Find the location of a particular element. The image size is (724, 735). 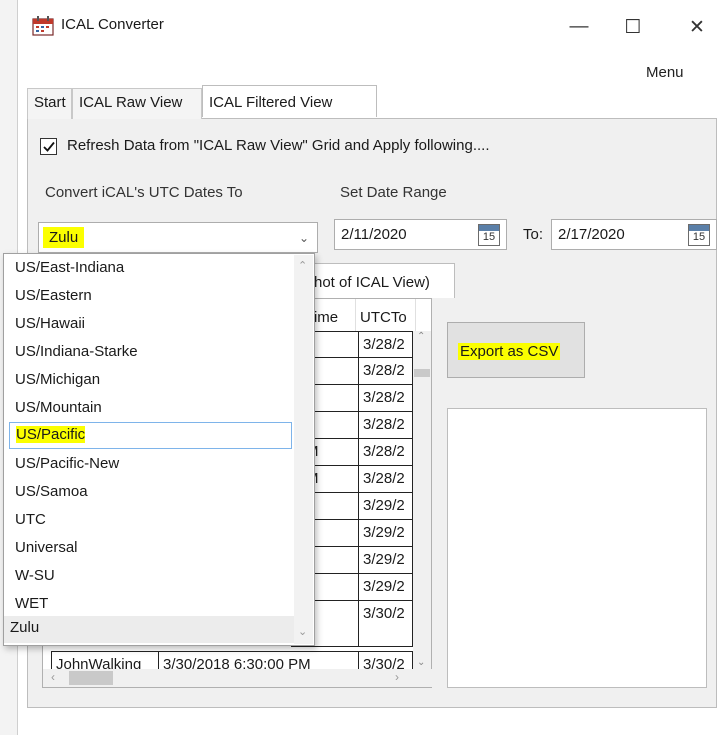

dropdown-option: US/Eastern is located at coordinates (150, 297).